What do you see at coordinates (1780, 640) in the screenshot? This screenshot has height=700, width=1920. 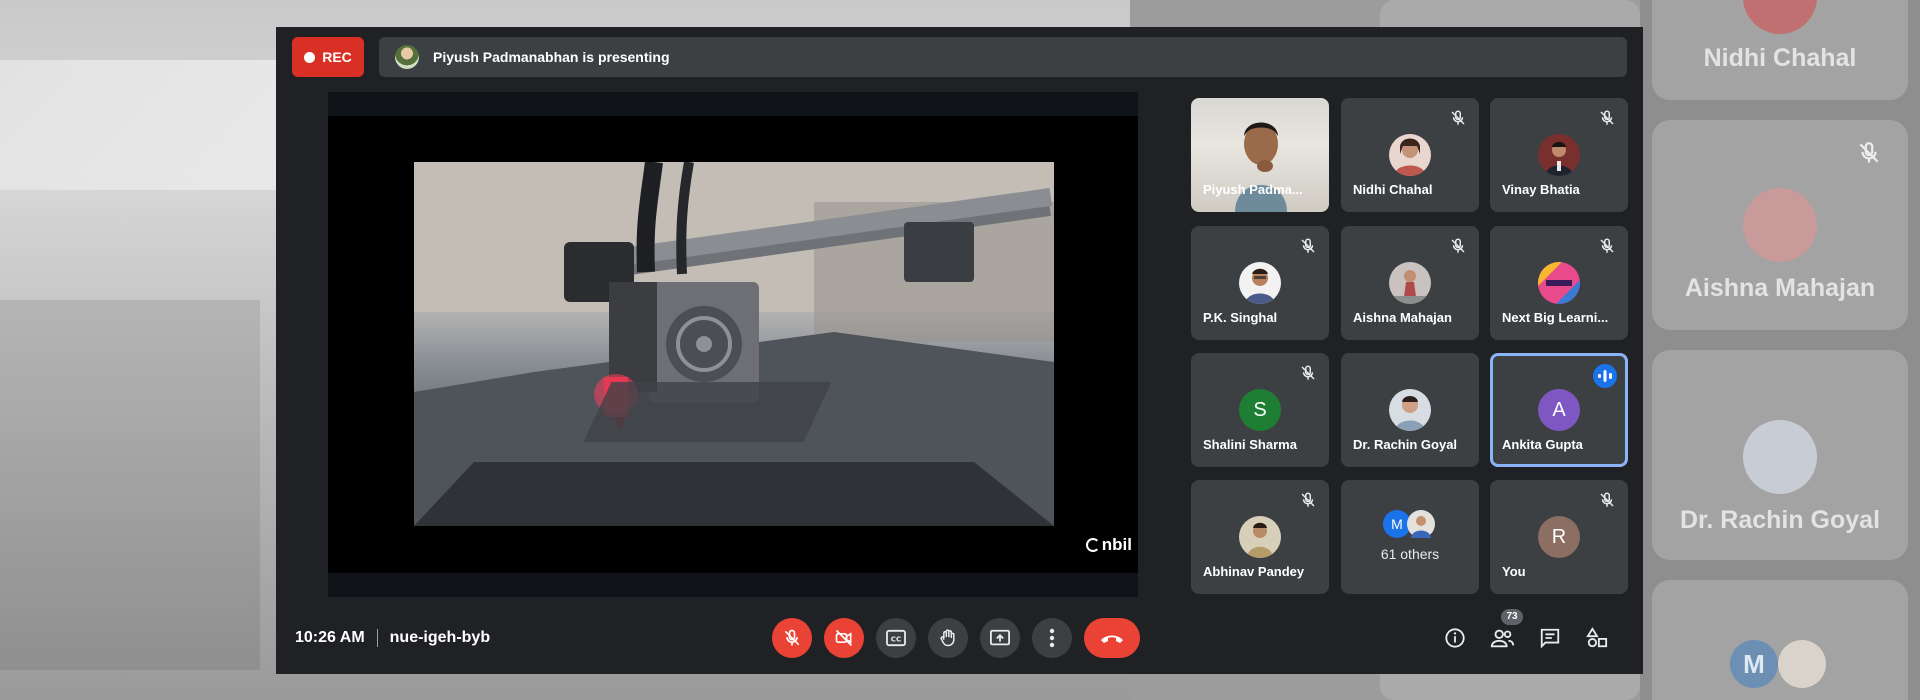 I see `background-tile: M` at bounding box center [1780, 640].